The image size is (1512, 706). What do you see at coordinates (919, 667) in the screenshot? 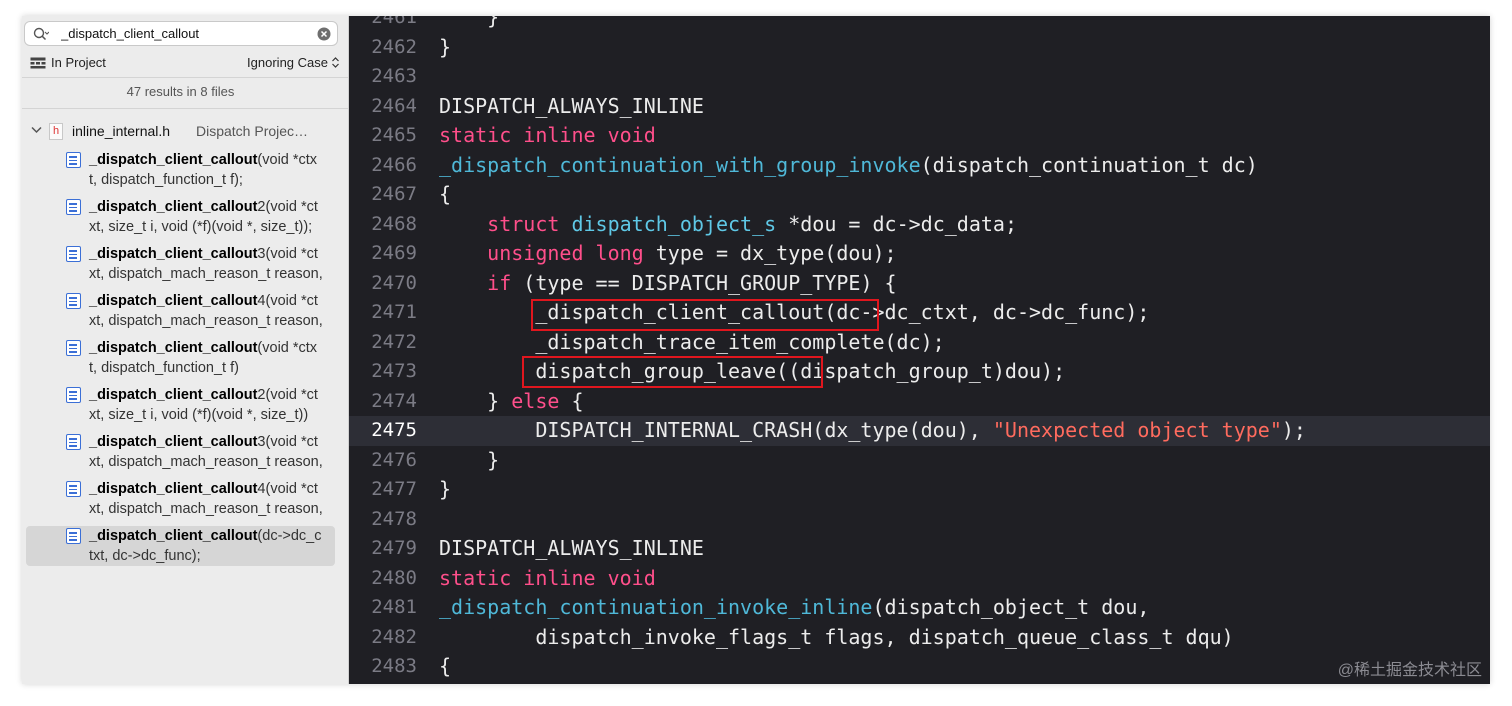
I see `code-line: 2483 {` at bounding box center [919, 667].